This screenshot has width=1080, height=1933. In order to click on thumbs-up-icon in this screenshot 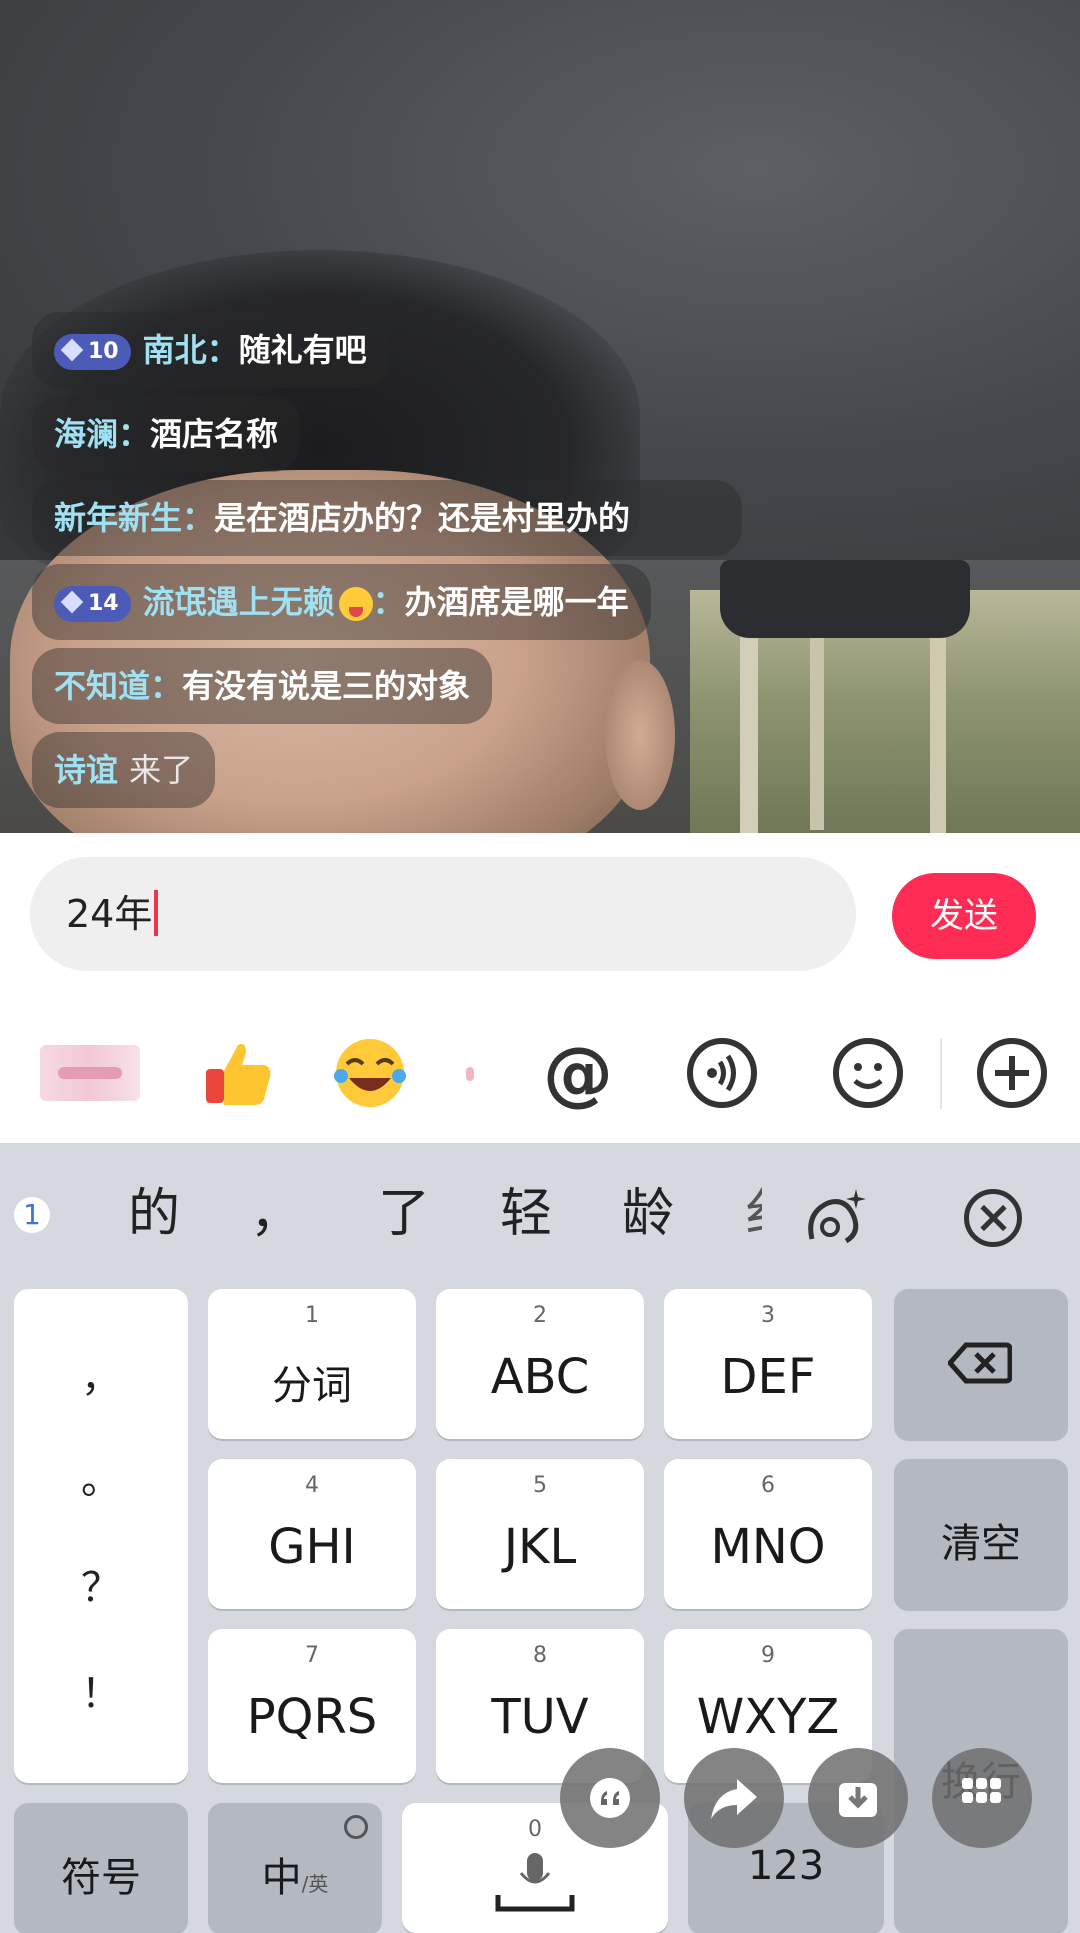, I will do `click(238, 1073)`.